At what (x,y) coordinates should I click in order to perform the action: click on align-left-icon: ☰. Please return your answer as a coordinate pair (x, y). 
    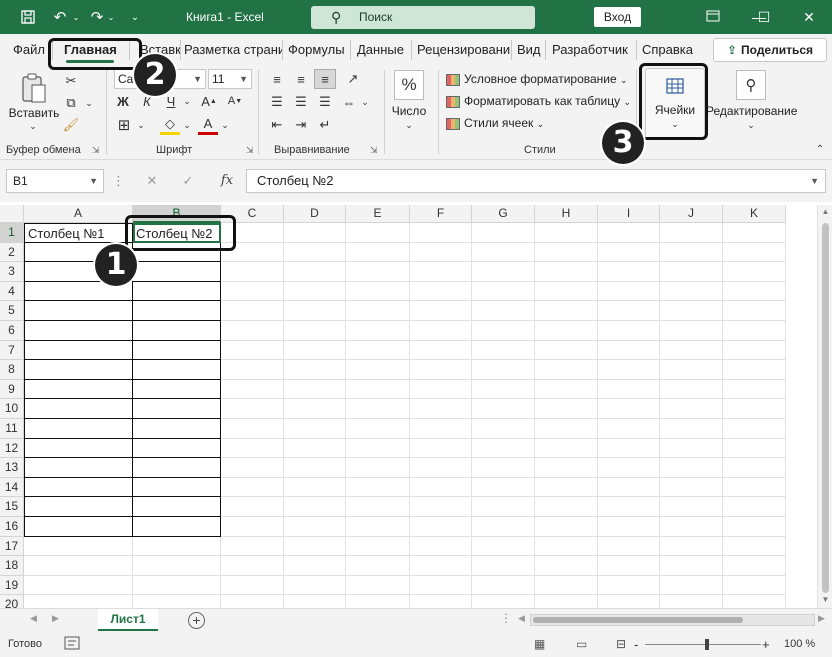
    Looking at the image, I should click on (277, 102).